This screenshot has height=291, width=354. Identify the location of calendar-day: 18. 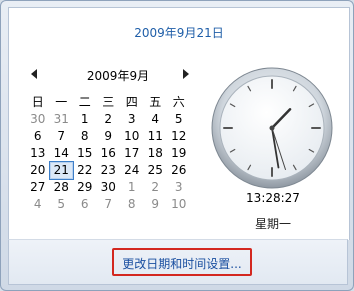
(156, 153).